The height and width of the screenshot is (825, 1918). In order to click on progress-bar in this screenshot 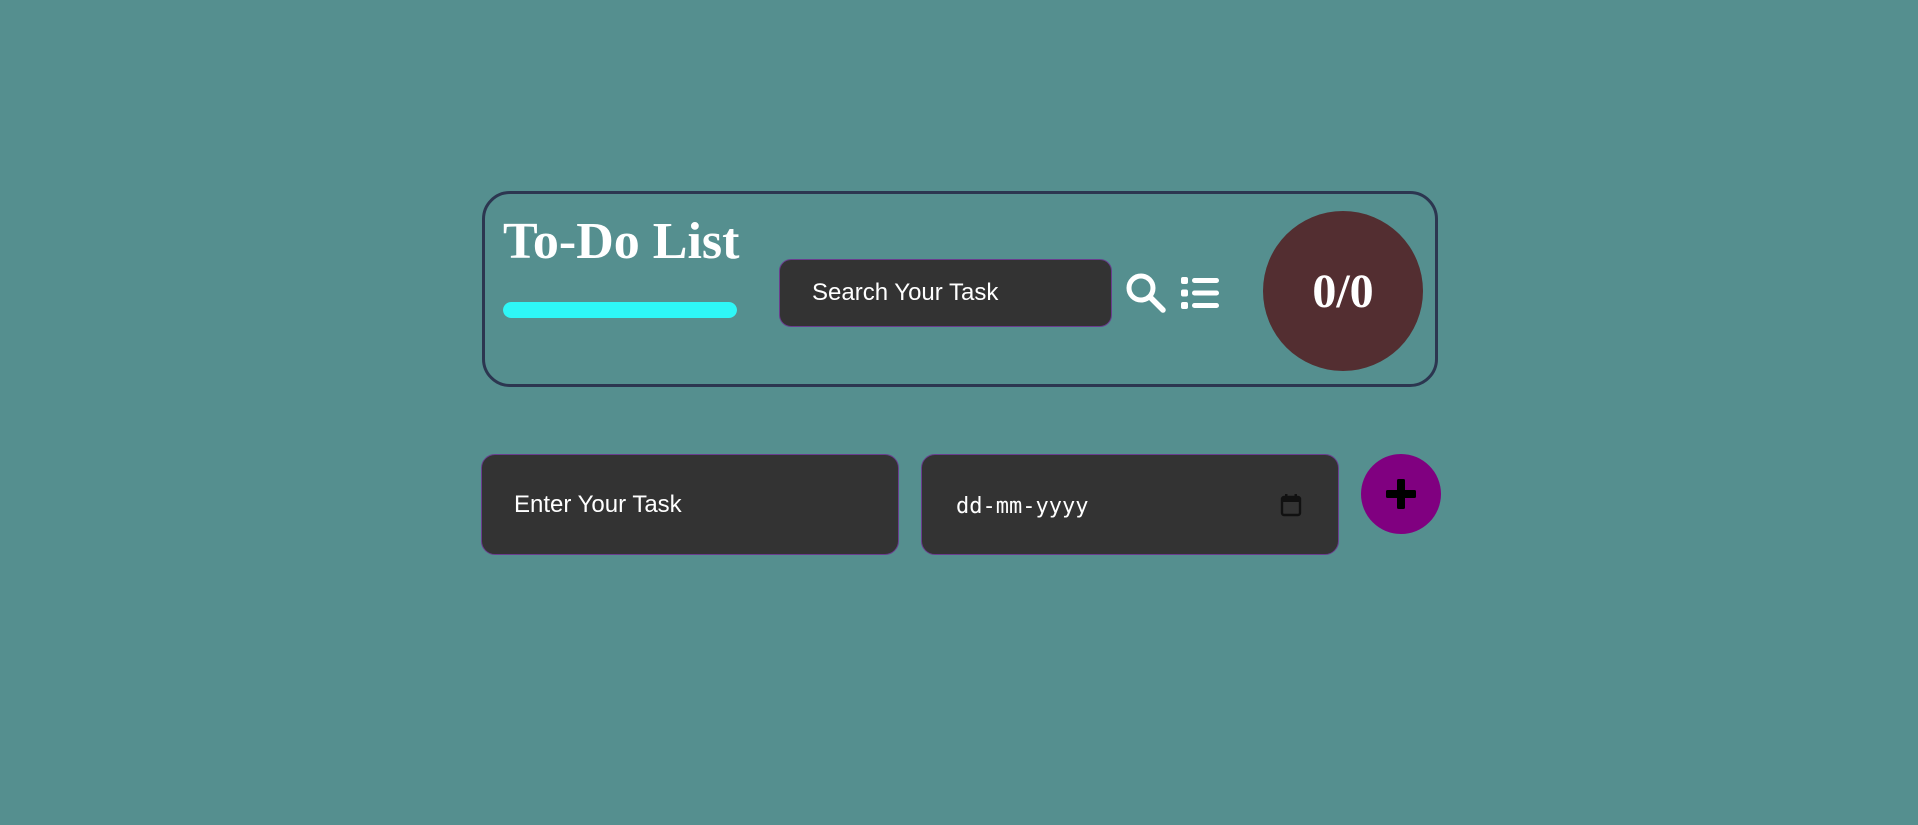, I will do `click(620, 310)`.